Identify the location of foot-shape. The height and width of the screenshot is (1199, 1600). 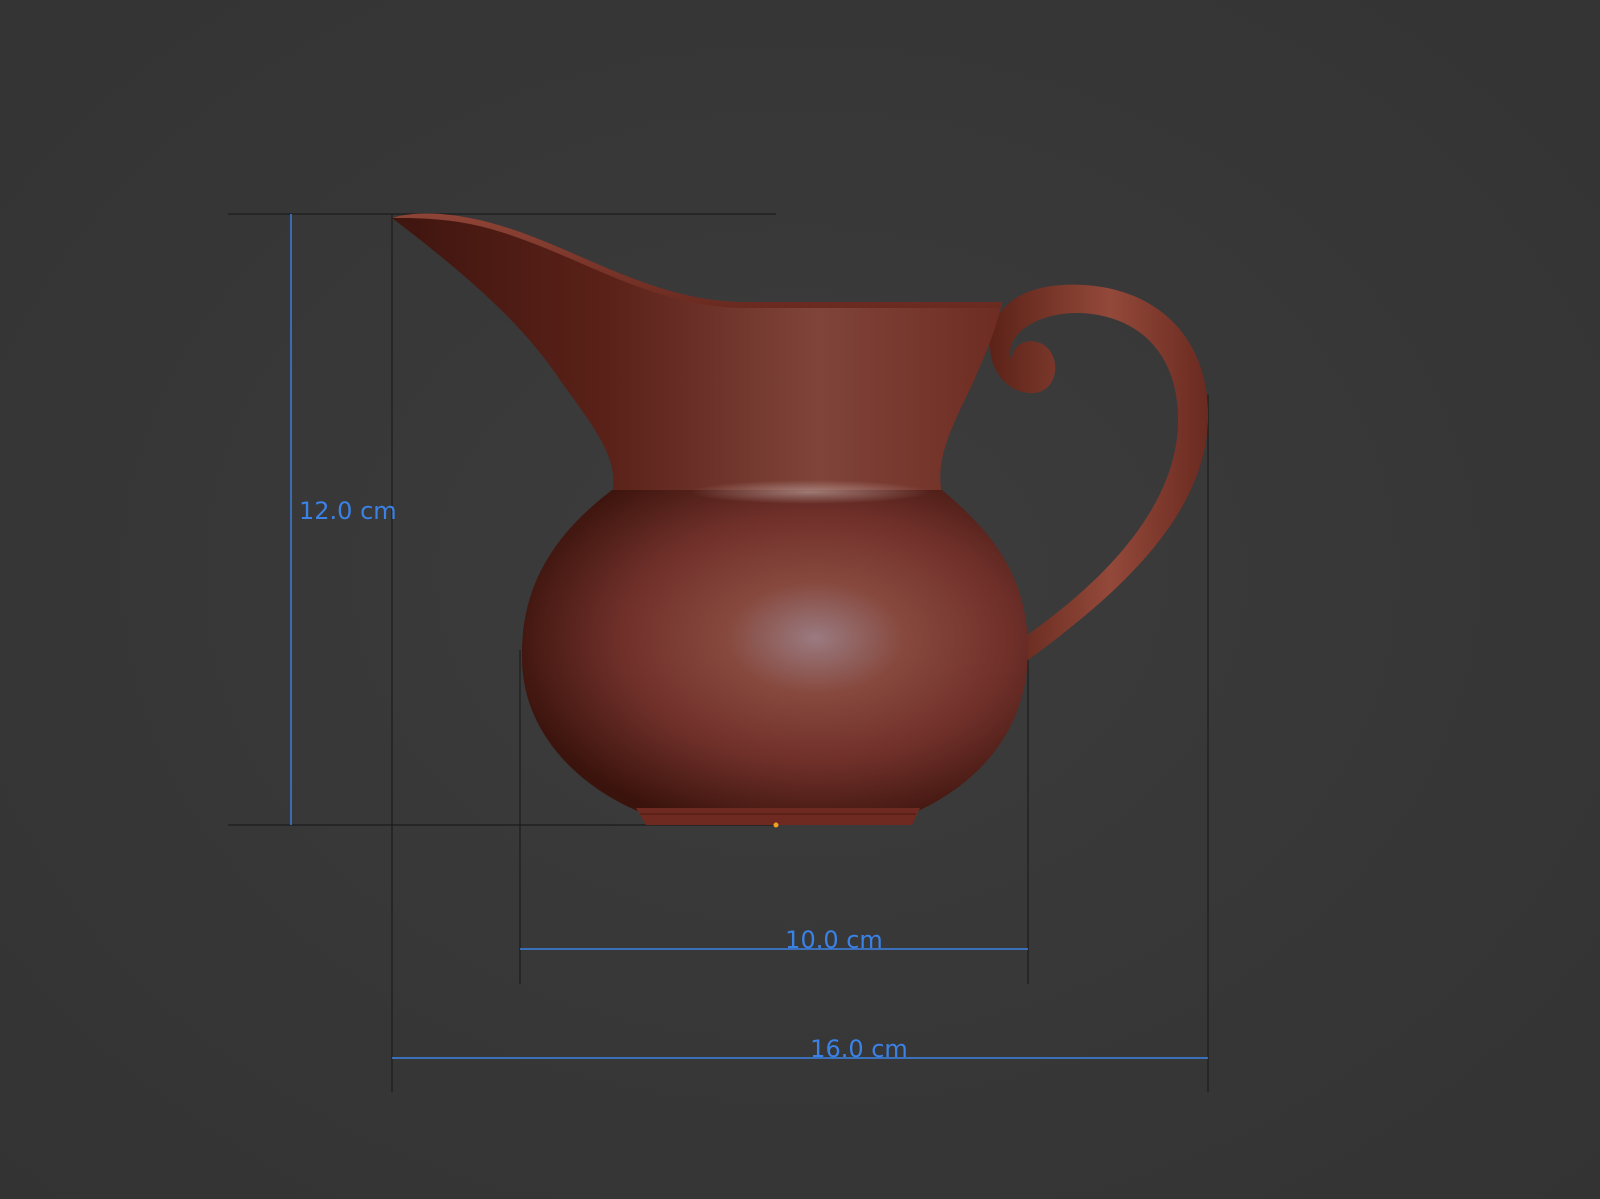
(778, 816).